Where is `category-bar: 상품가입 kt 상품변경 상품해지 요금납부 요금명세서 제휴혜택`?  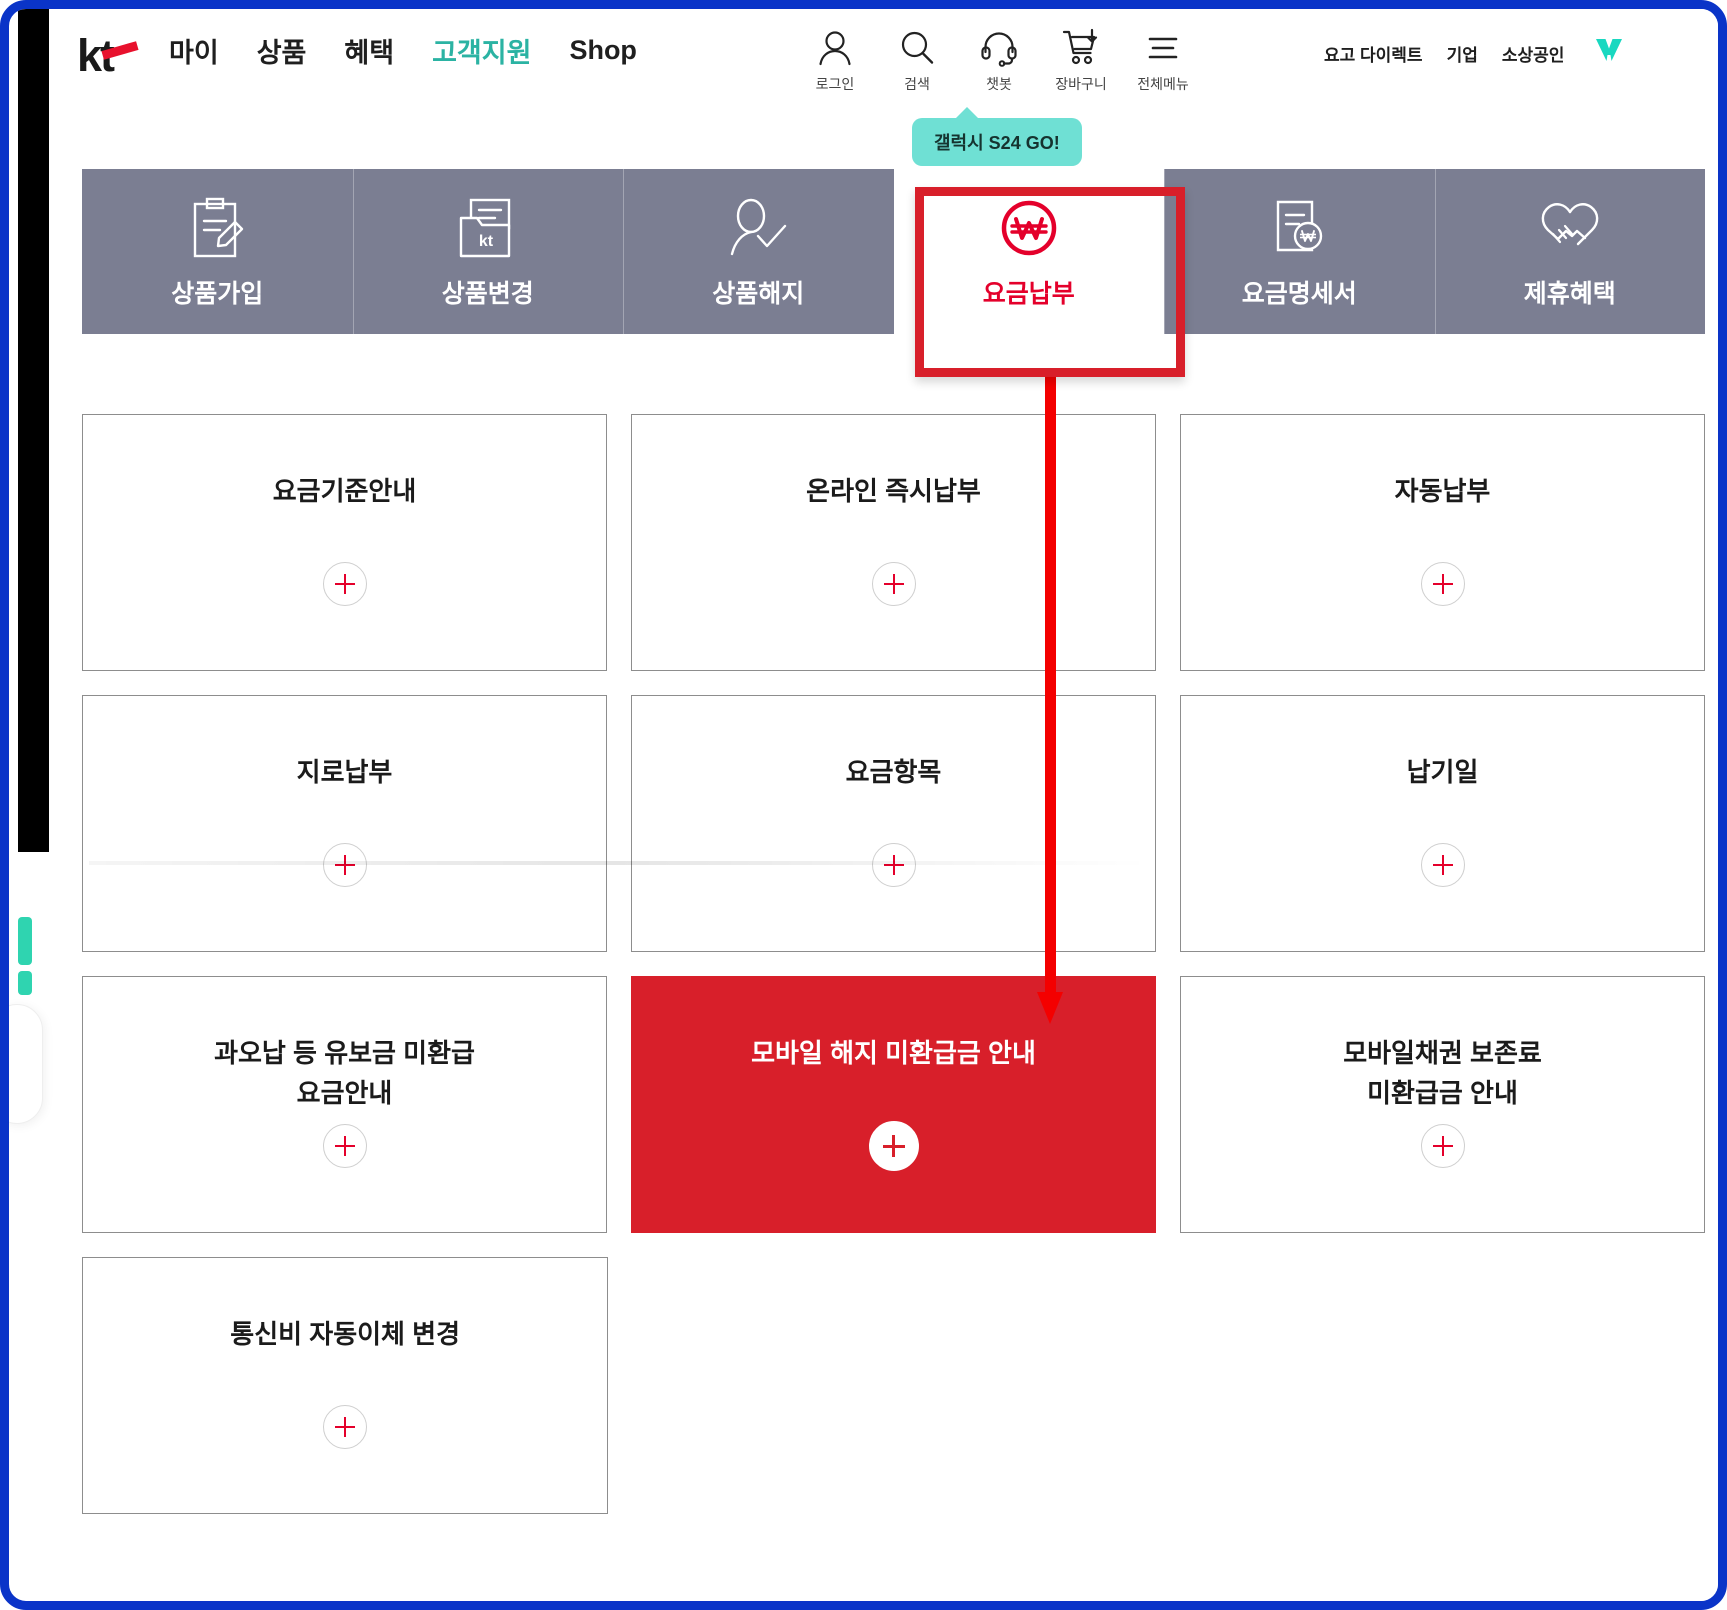
category-bar: 상품가입 kt 상품변경 상품해지 요금납부 요금명세서 제휴혜택 is located at coordinates (893, 251).